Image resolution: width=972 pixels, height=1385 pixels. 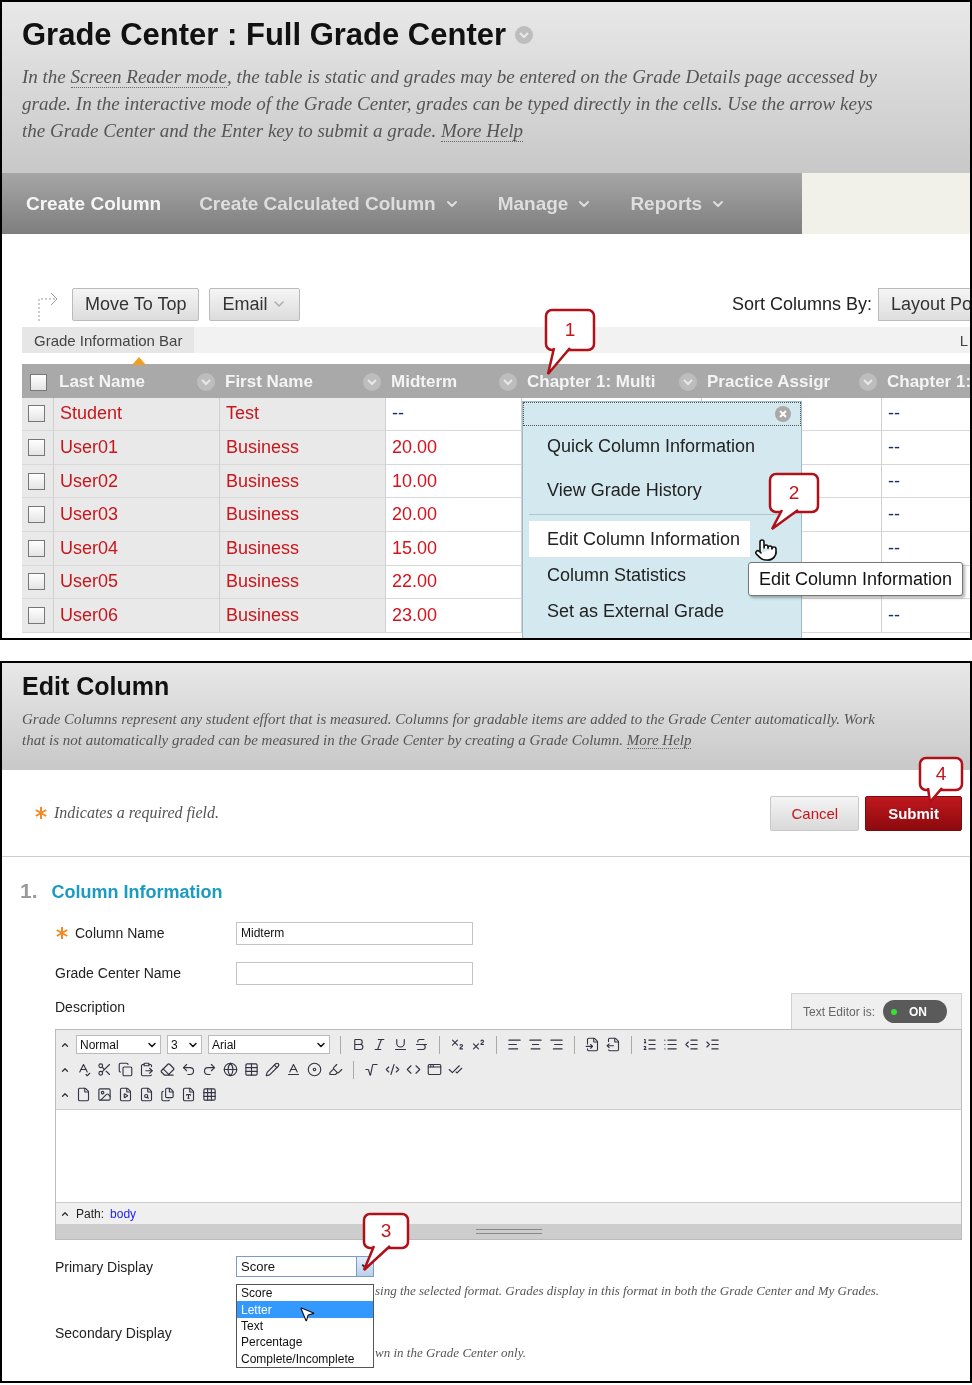 I want to click on page-title: Grade Center : Full Grade Center, so click(x=264, y=35).